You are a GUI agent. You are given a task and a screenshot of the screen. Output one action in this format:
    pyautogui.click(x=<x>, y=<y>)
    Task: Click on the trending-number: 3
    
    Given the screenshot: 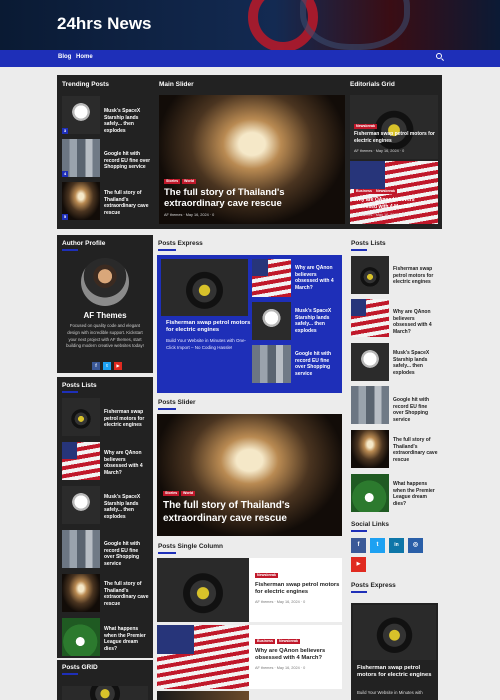 What is the action you would take?
    pyautogui.click(x=65, y=131)
    